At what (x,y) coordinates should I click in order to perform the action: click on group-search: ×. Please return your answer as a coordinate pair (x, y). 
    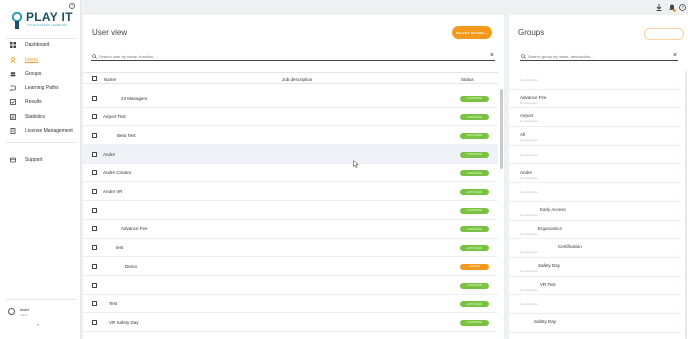
    Looking at the image, I should click on (599, 56).